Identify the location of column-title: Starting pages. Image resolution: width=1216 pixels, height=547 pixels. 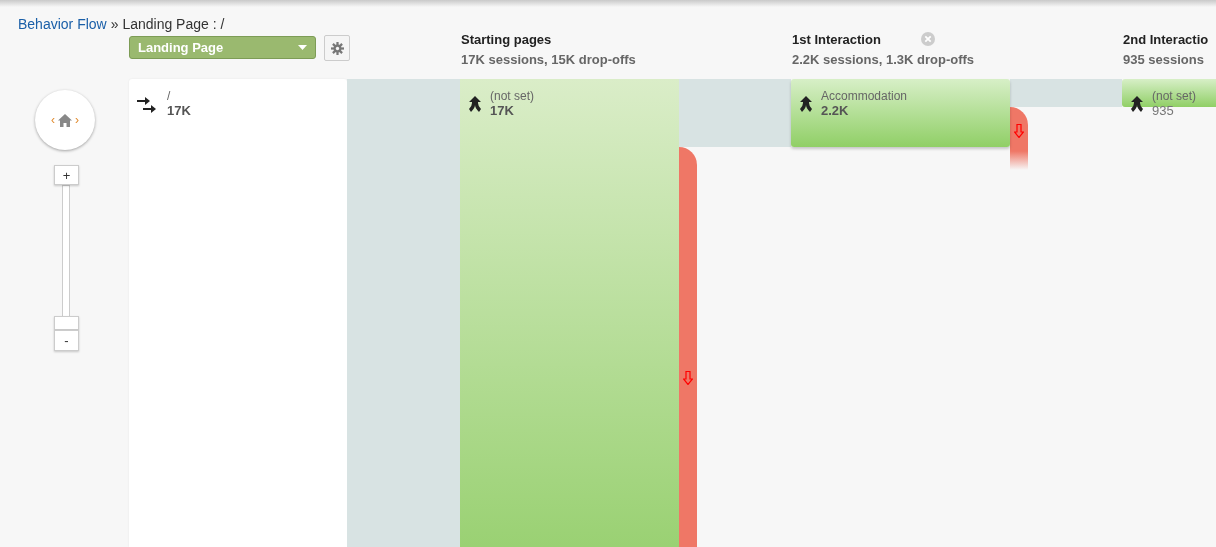
(506, 39).